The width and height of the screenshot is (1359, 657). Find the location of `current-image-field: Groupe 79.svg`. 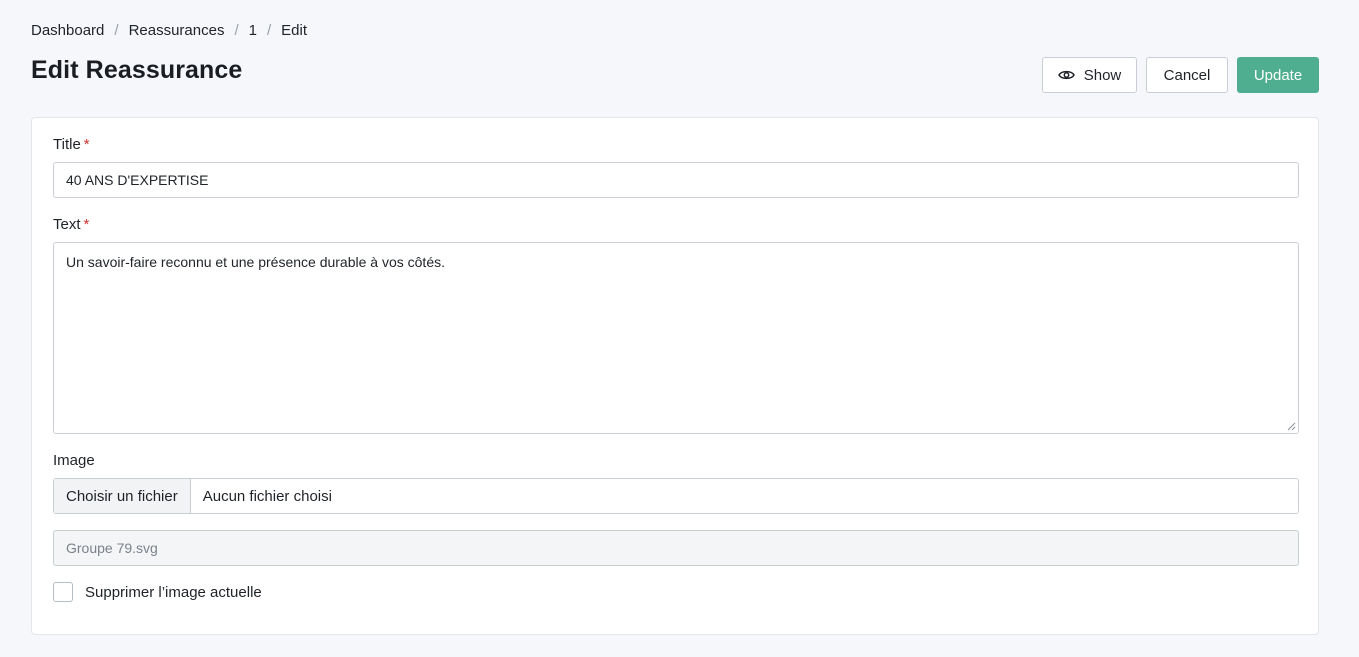

current-image-field: Groupe 79.svg is located at coordinates (676, 548).